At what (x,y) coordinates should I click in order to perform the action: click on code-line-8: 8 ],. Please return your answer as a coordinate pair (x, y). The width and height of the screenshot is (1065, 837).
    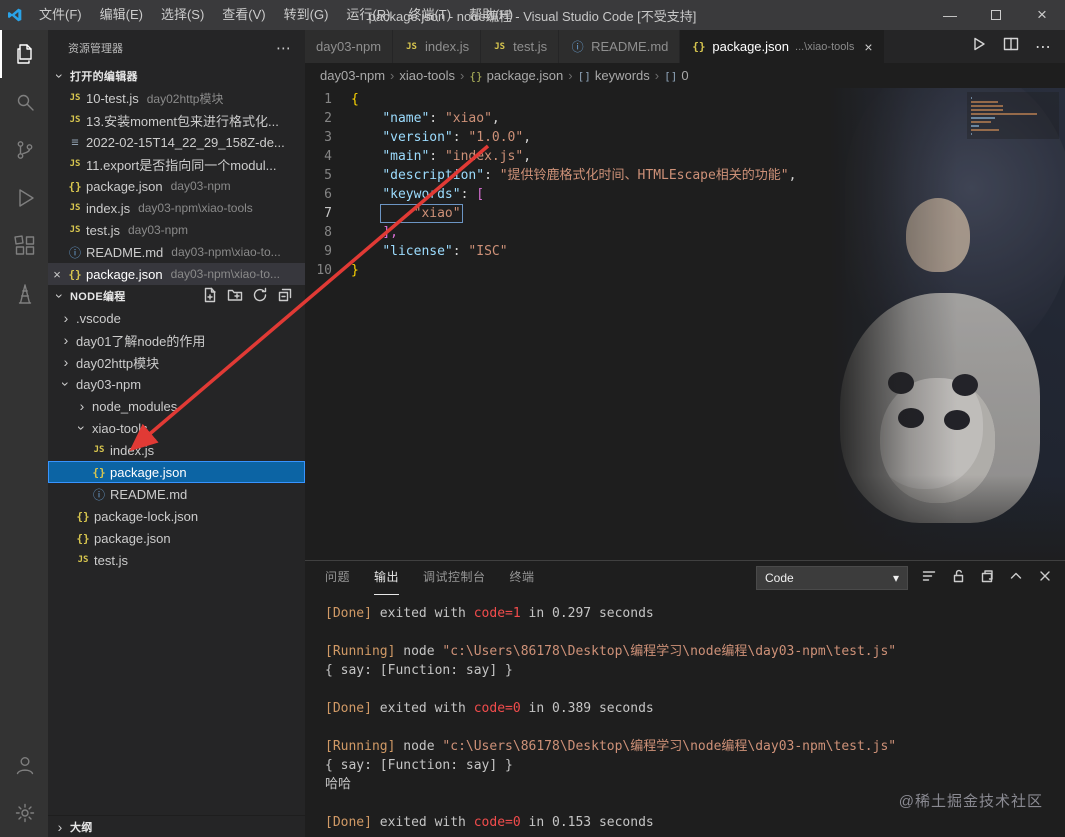
    Looking at the image, I should click on (685, 232).